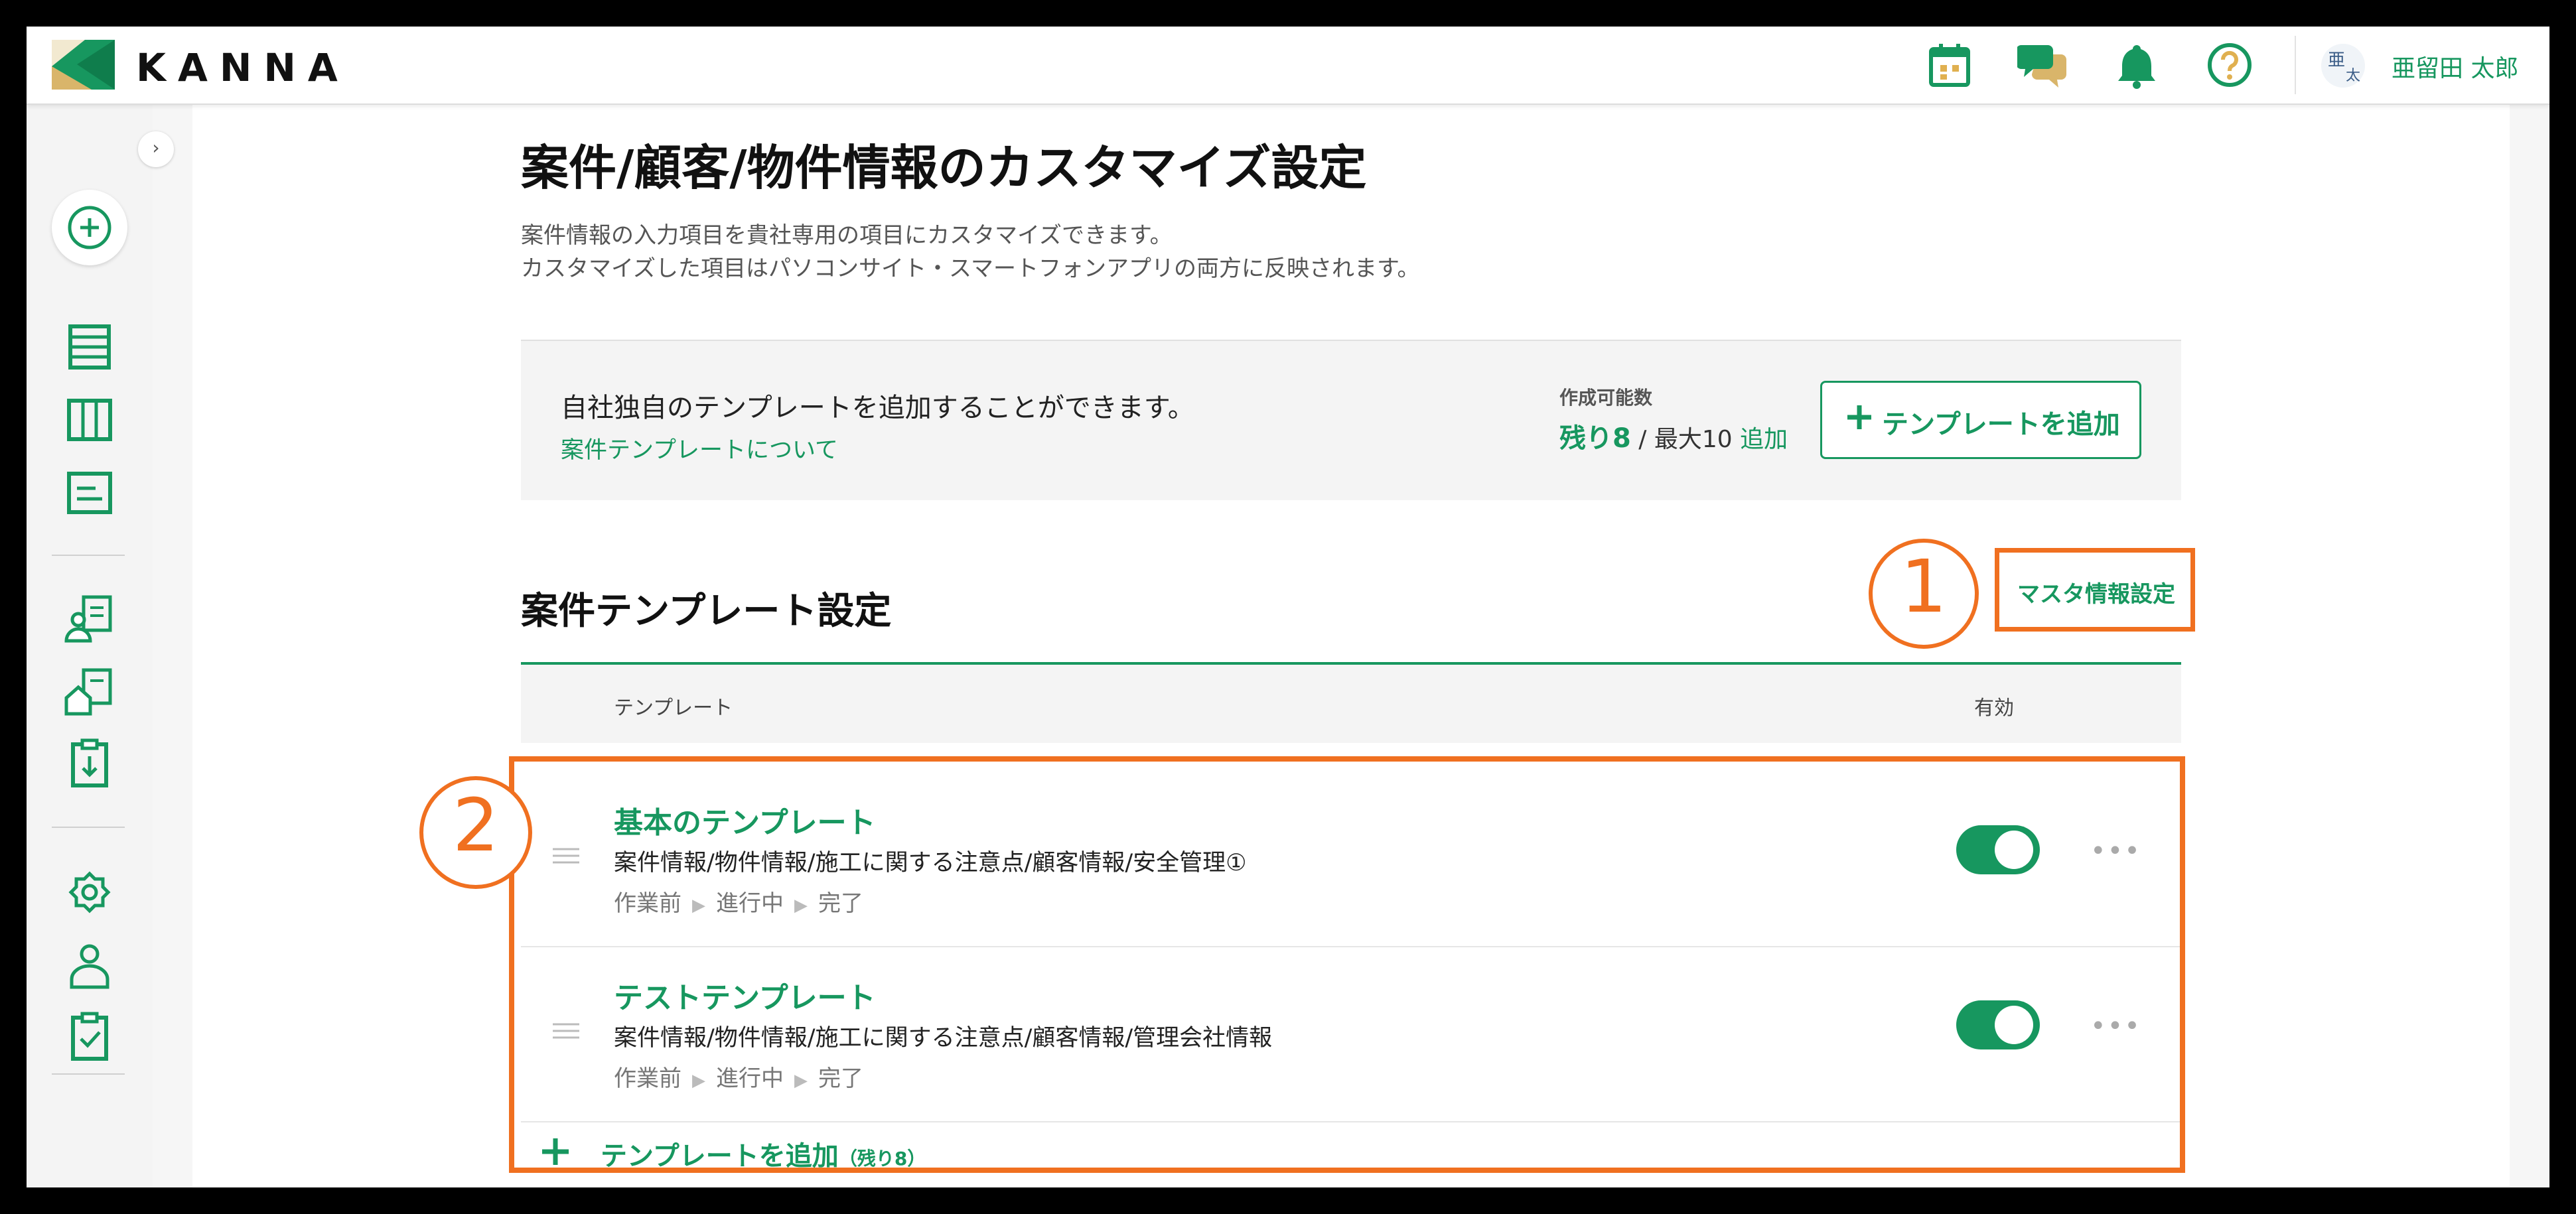 The height and width of the screenshot is (1214, 2576). What do you see at coordinates (90, 618) in the screenshot?
I see `customer-icon` at bounding box center [90, 618].